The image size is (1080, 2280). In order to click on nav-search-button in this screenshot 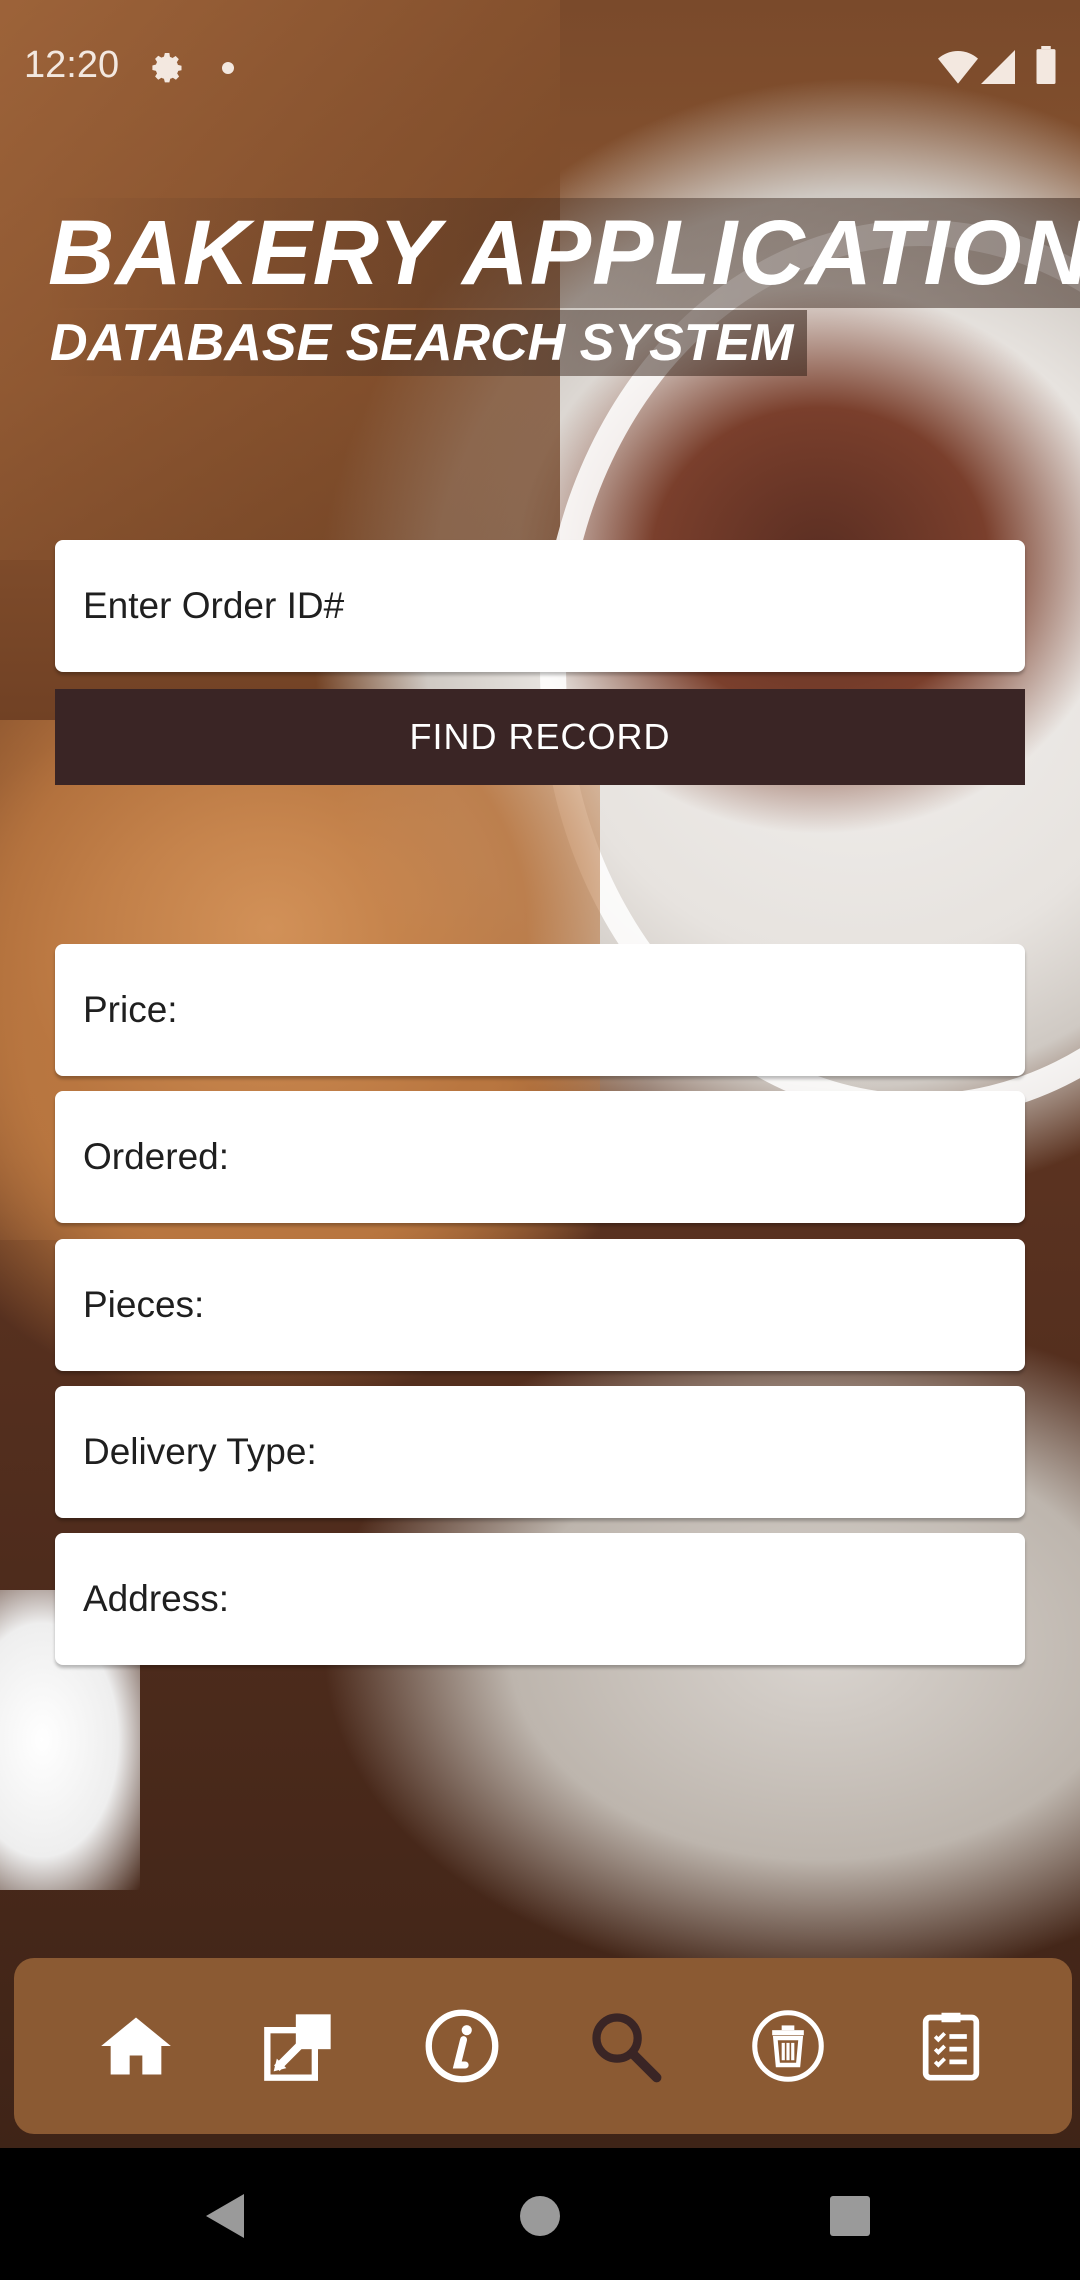, I will do `click(625, 2046)`.